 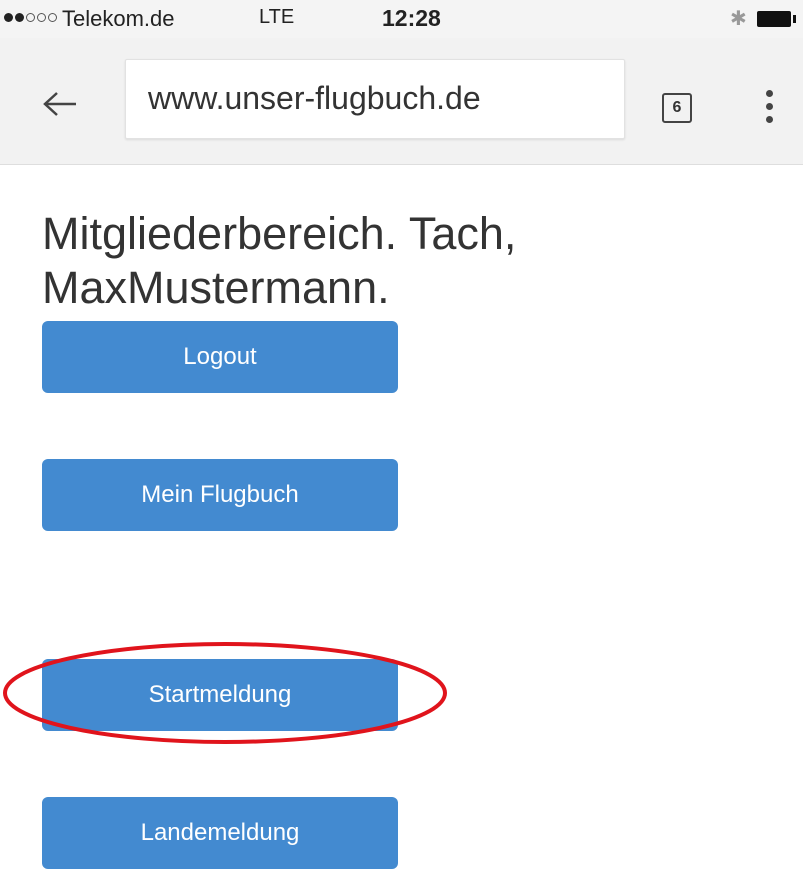 I want to click on browser-toolbar: www.unser-flugbuch.de 6, so click(x=401, y=101).